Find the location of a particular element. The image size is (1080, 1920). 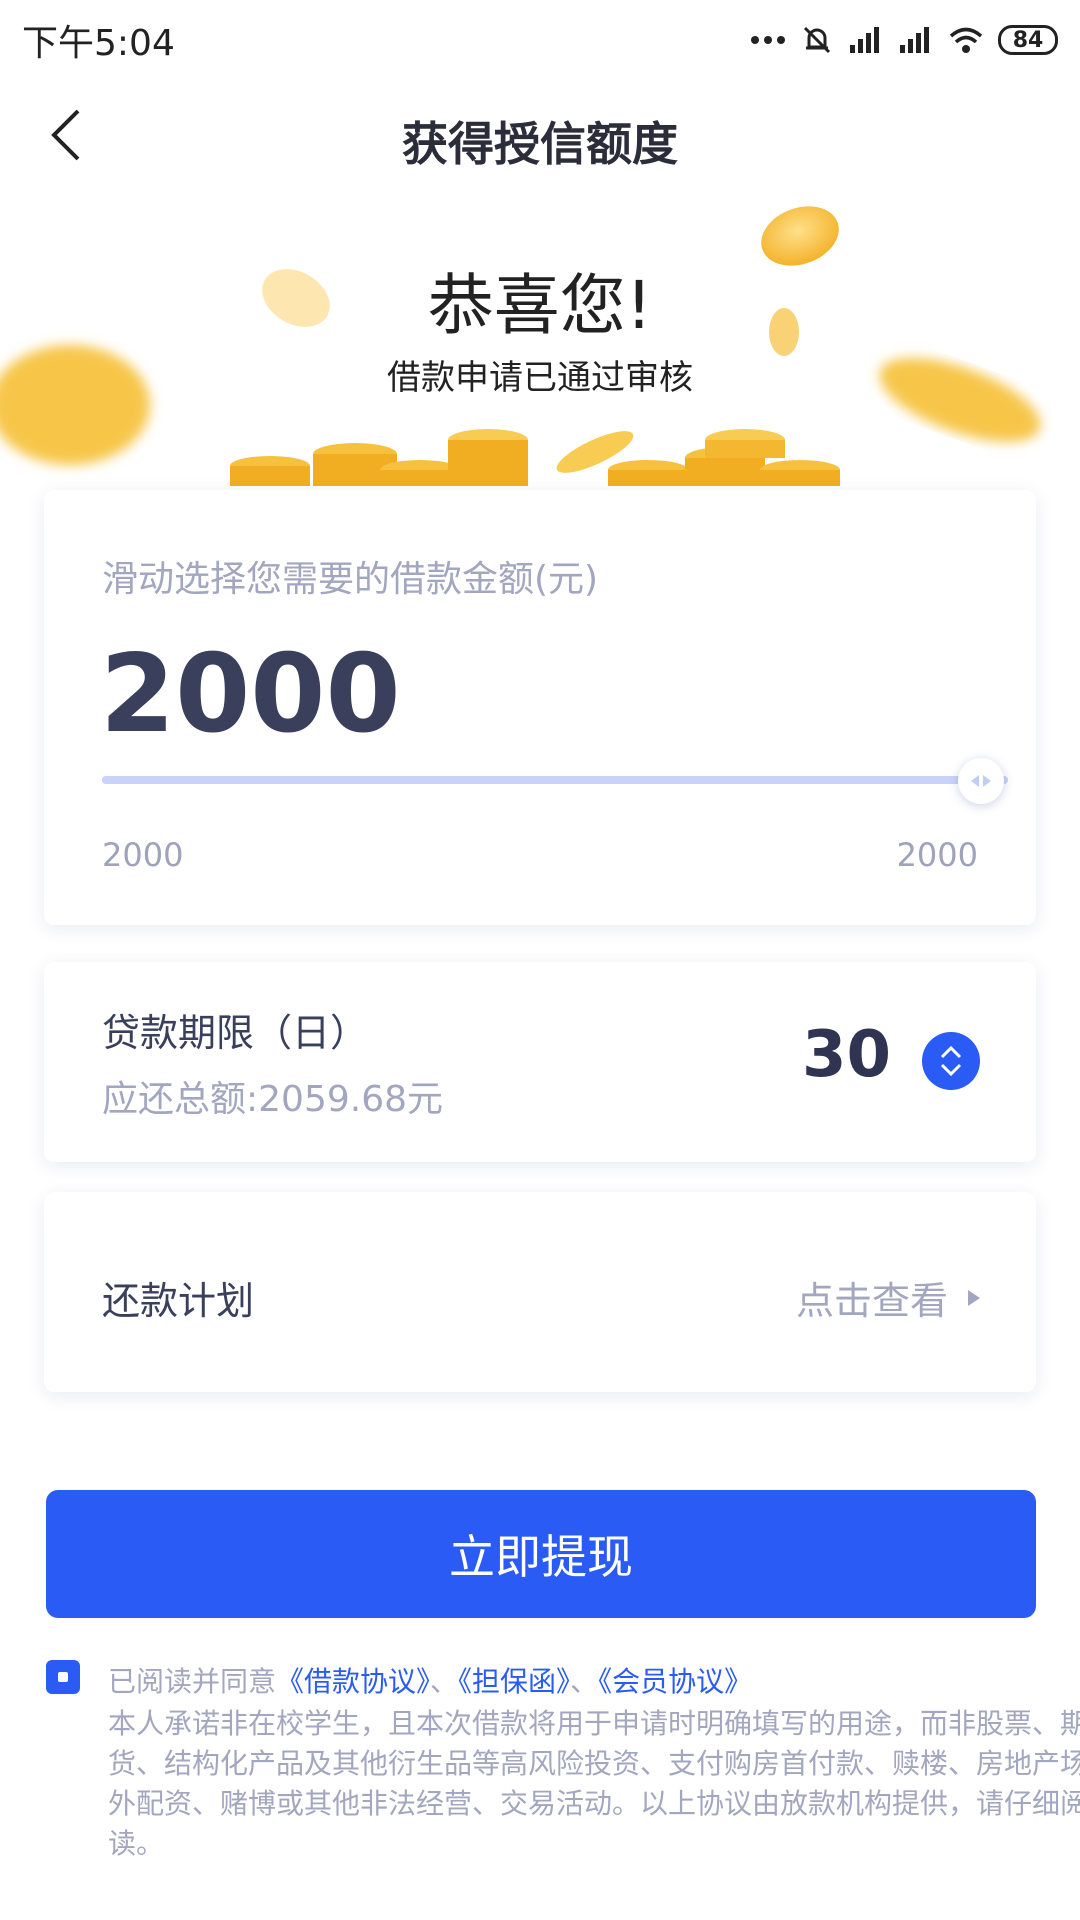

mute-bell-icon is located at coordinates (817, 40).